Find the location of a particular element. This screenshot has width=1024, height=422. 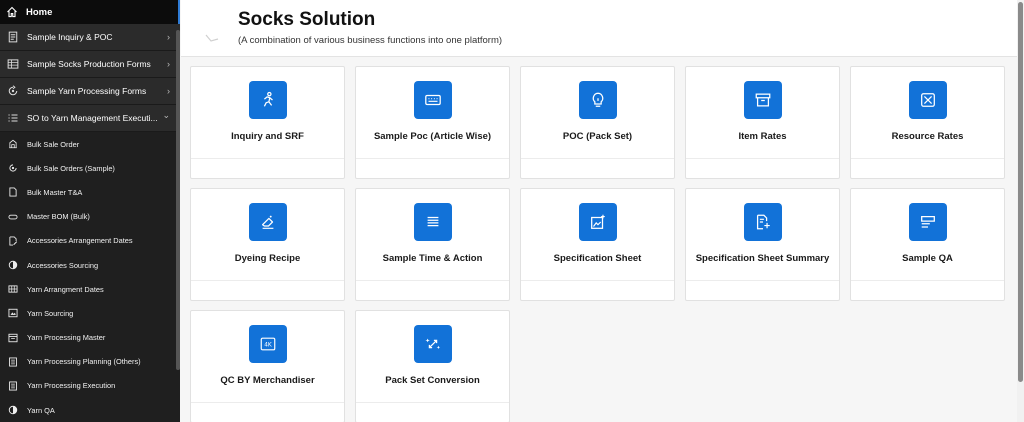

sidebar-item-sample-yarn-processing: Sample Yarn Processing Forms › is located at coordinates (90, 91).